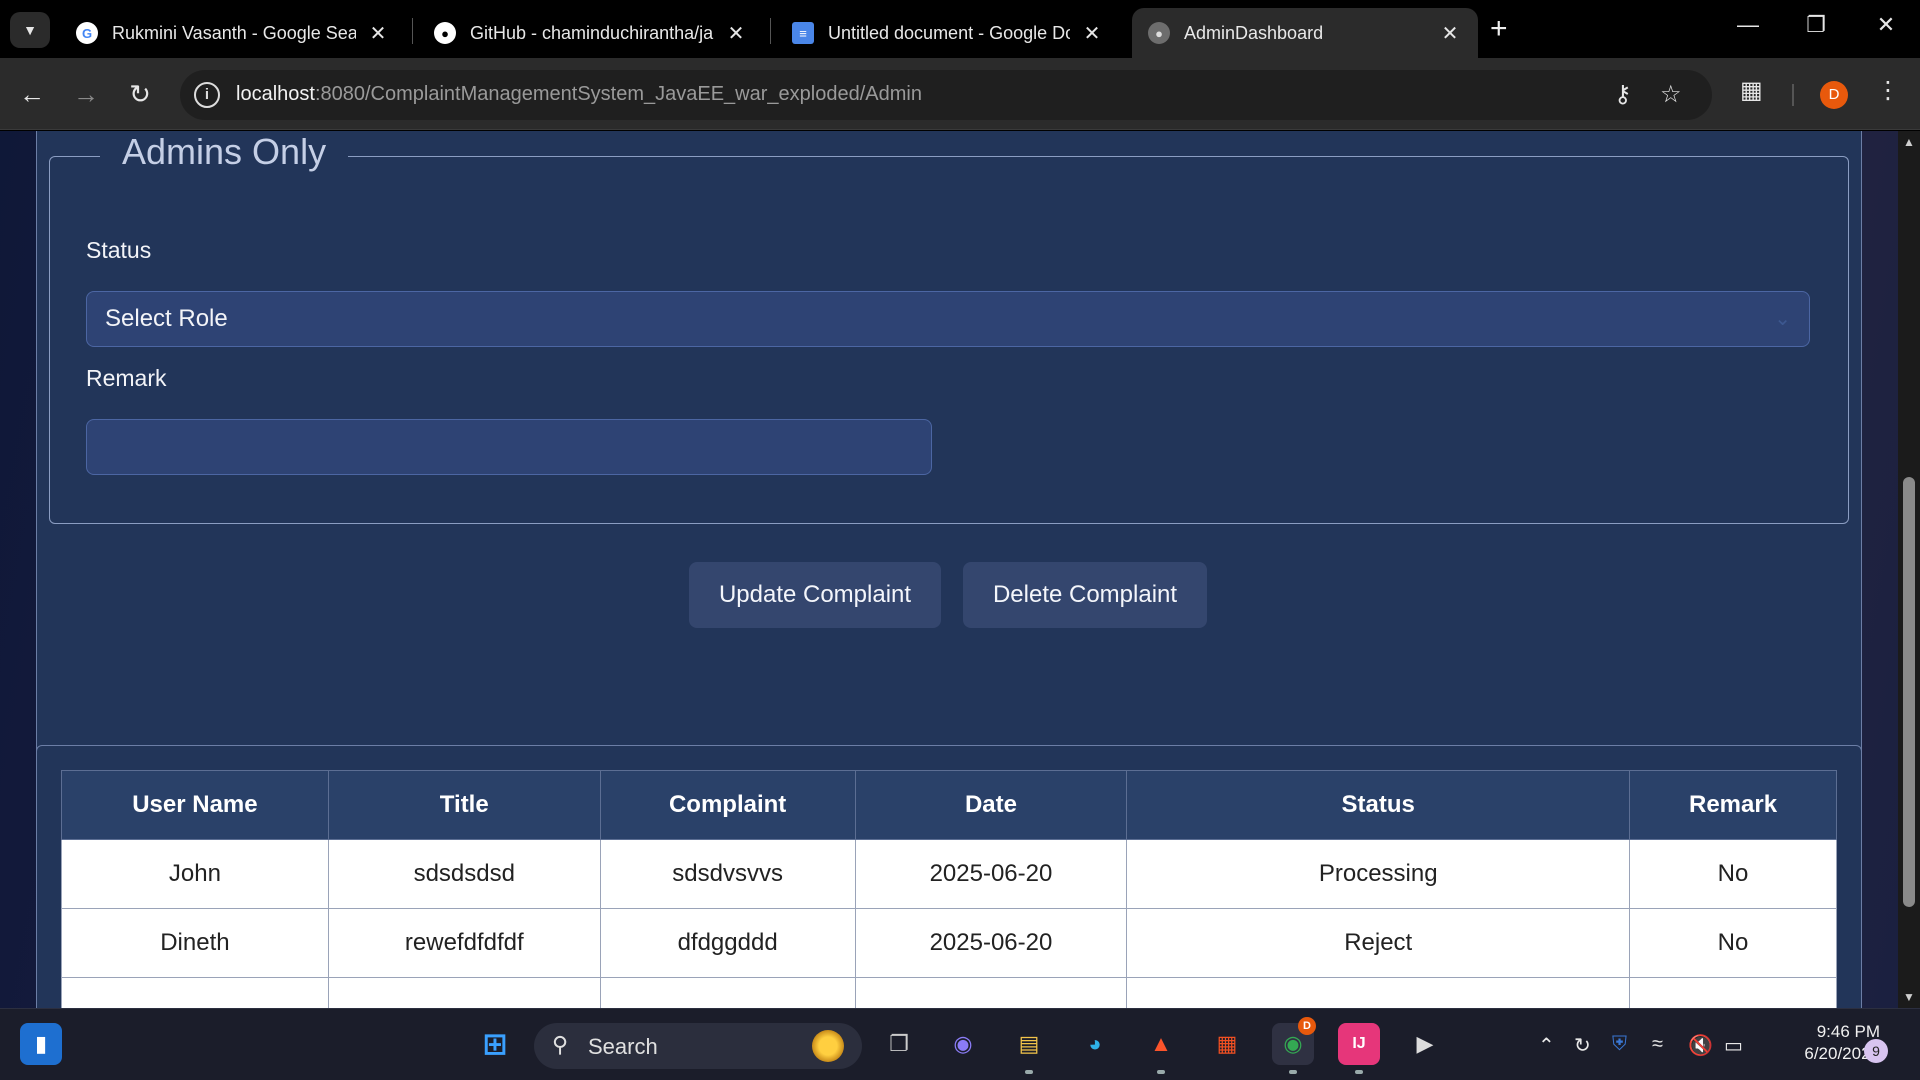  I want to click on scrollbar-thumb, so click(1909, 692).